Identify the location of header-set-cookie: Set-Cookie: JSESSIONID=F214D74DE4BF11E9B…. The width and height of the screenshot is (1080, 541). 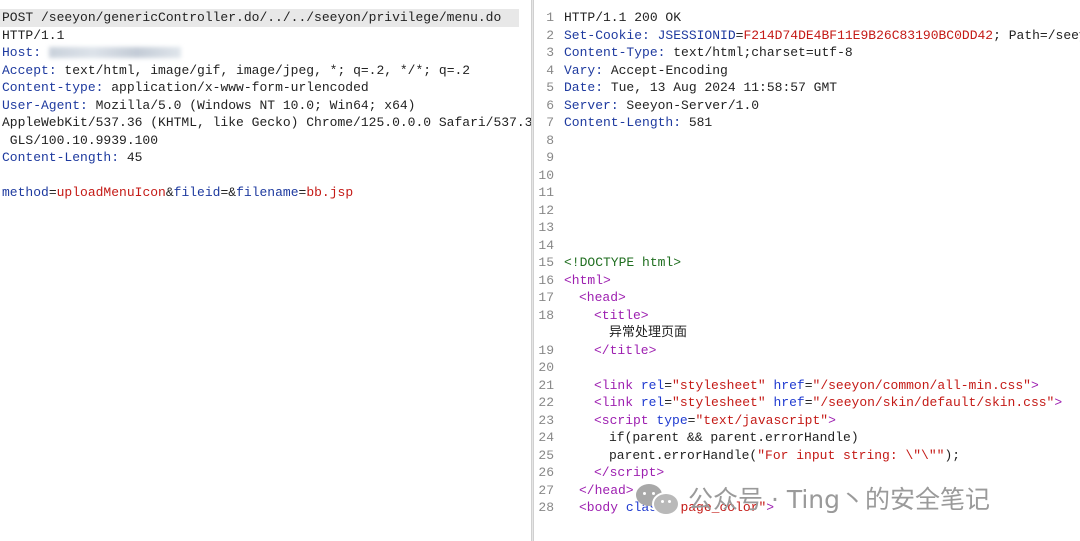
(822, 36).